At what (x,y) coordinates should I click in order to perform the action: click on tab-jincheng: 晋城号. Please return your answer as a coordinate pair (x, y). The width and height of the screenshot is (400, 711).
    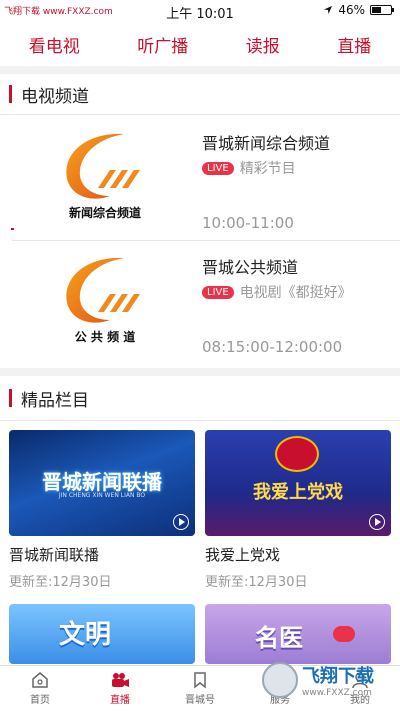
    Looking at the image, I should click on (200, 688).